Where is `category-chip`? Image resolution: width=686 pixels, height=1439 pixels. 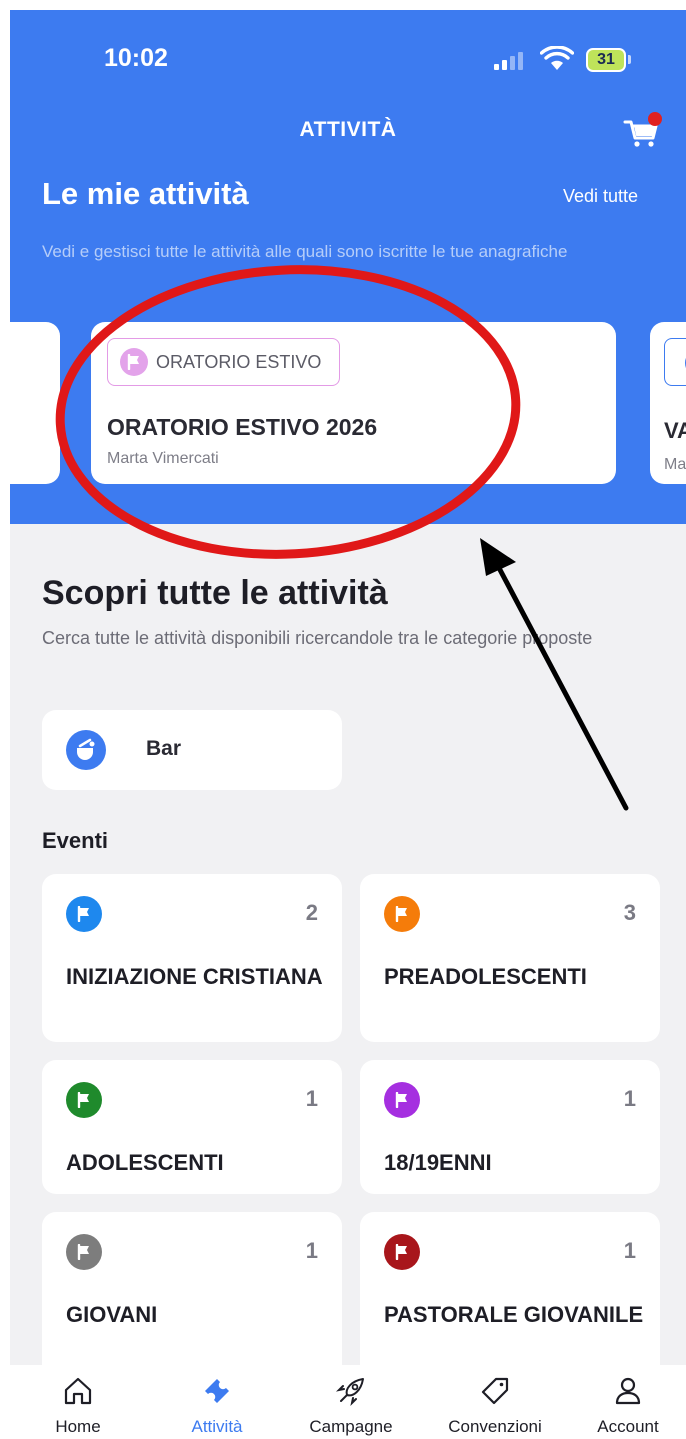 category-chip is located at coordinates (675, 362).